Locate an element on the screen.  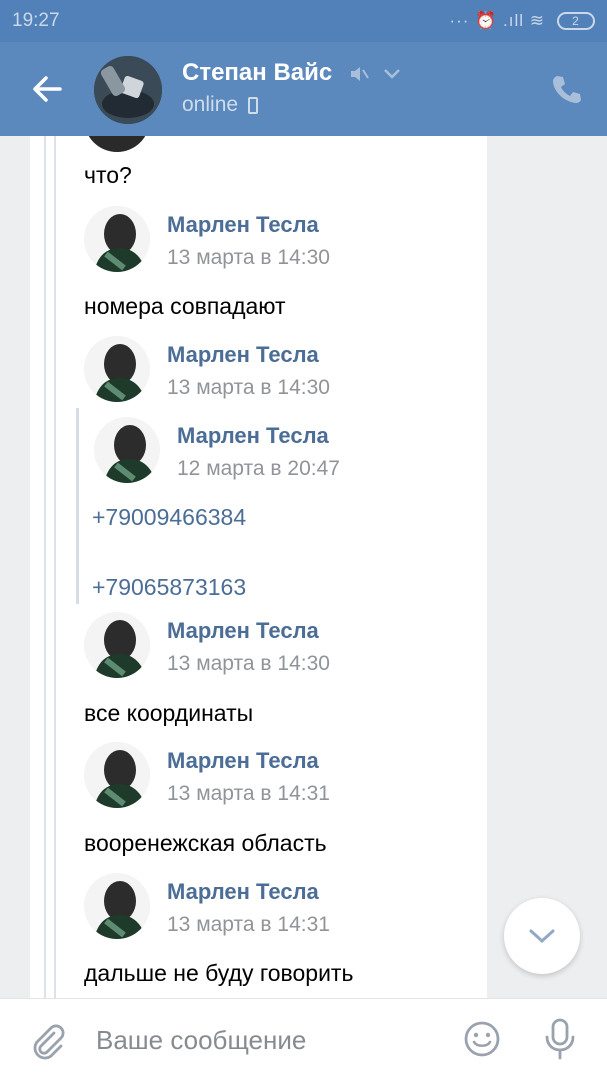
message-composer: Ваше сообщение is located at coordinates (303, 1039).